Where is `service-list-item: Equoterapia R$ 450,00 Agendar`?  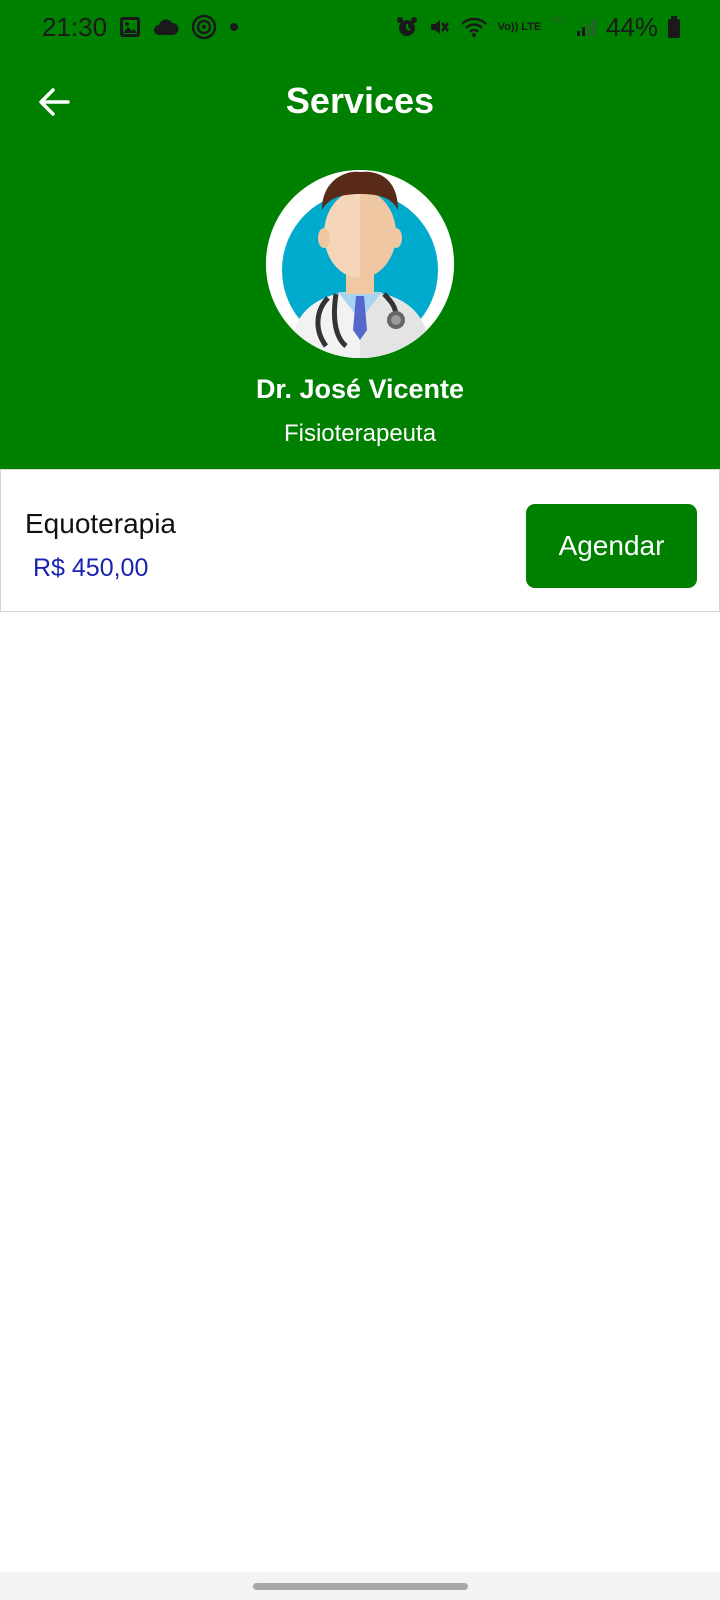
service-list-item: Equoterapia R$ 450,00 Agendar is located at coordinates (360, 540).